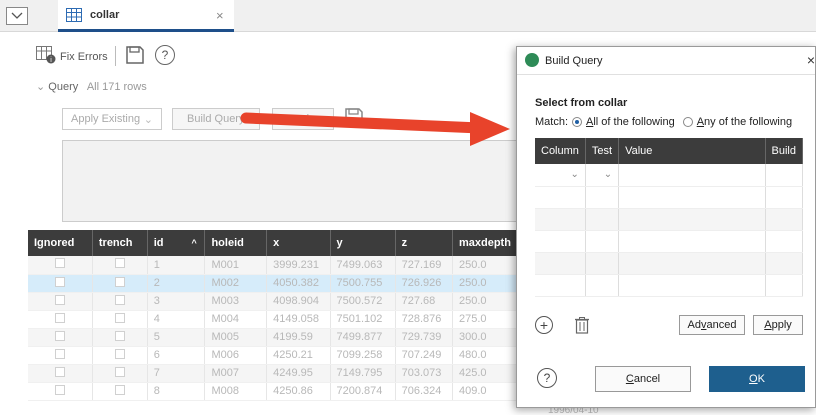 The height and width of the screenshot is (415, 816). Describe the element at coordinates (363, 391) in the screenshot. I see `cell-y: 7200.874` at that location.